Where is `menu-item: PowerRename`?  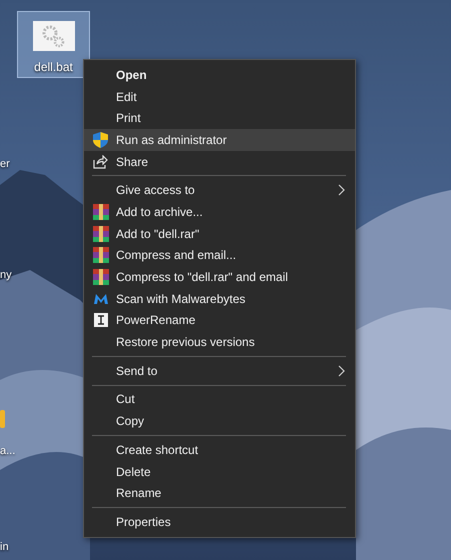
menu-item: PowerRename is located at coordinates (219, 321).